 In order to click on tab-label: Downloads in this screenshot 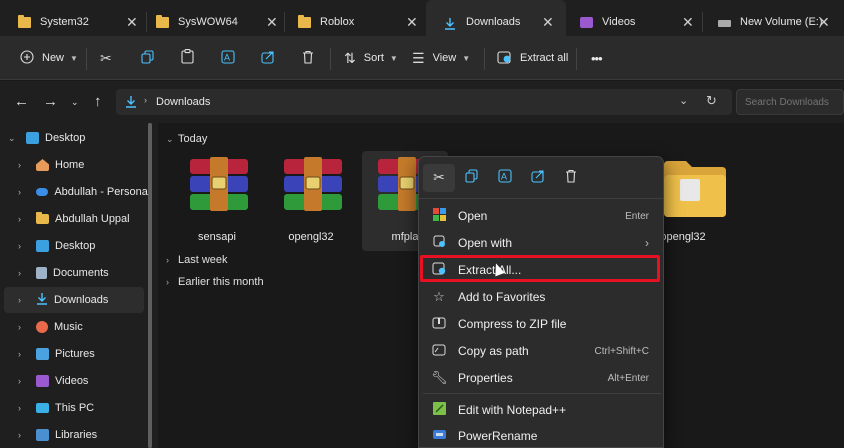, I will do `click(493, 22)`.